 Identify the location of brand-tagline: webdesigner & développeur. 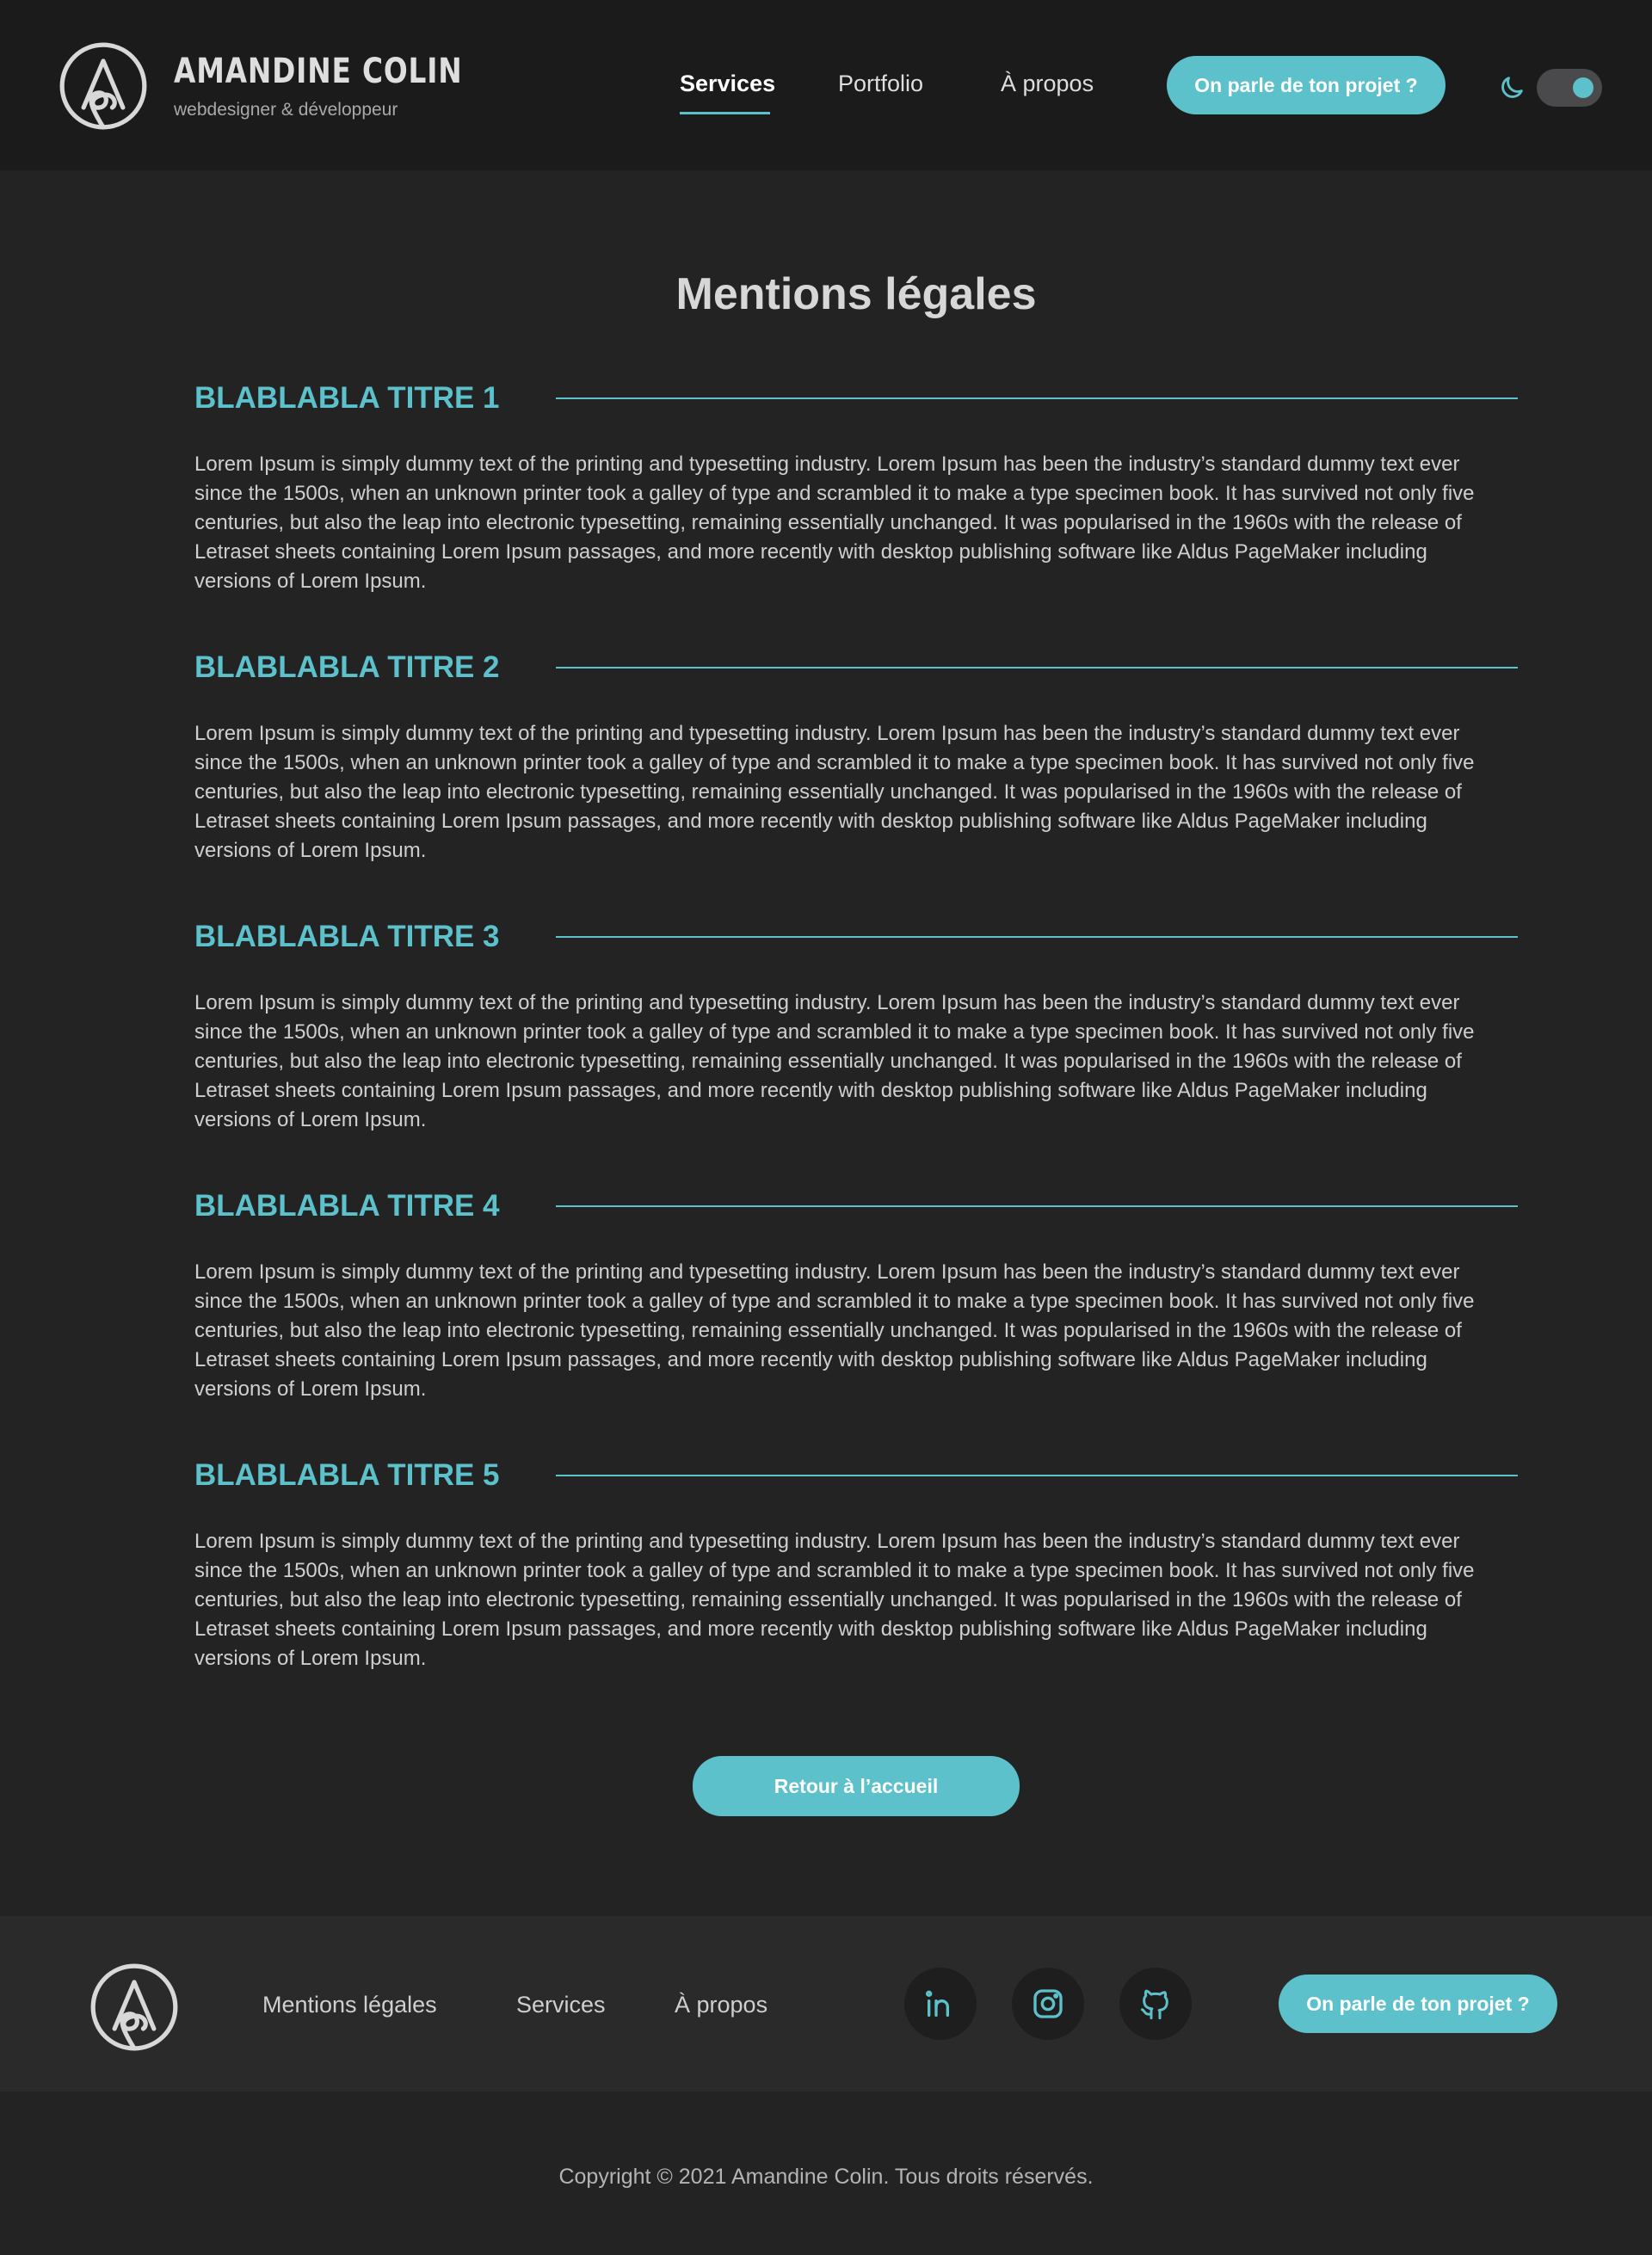
(286, 110).